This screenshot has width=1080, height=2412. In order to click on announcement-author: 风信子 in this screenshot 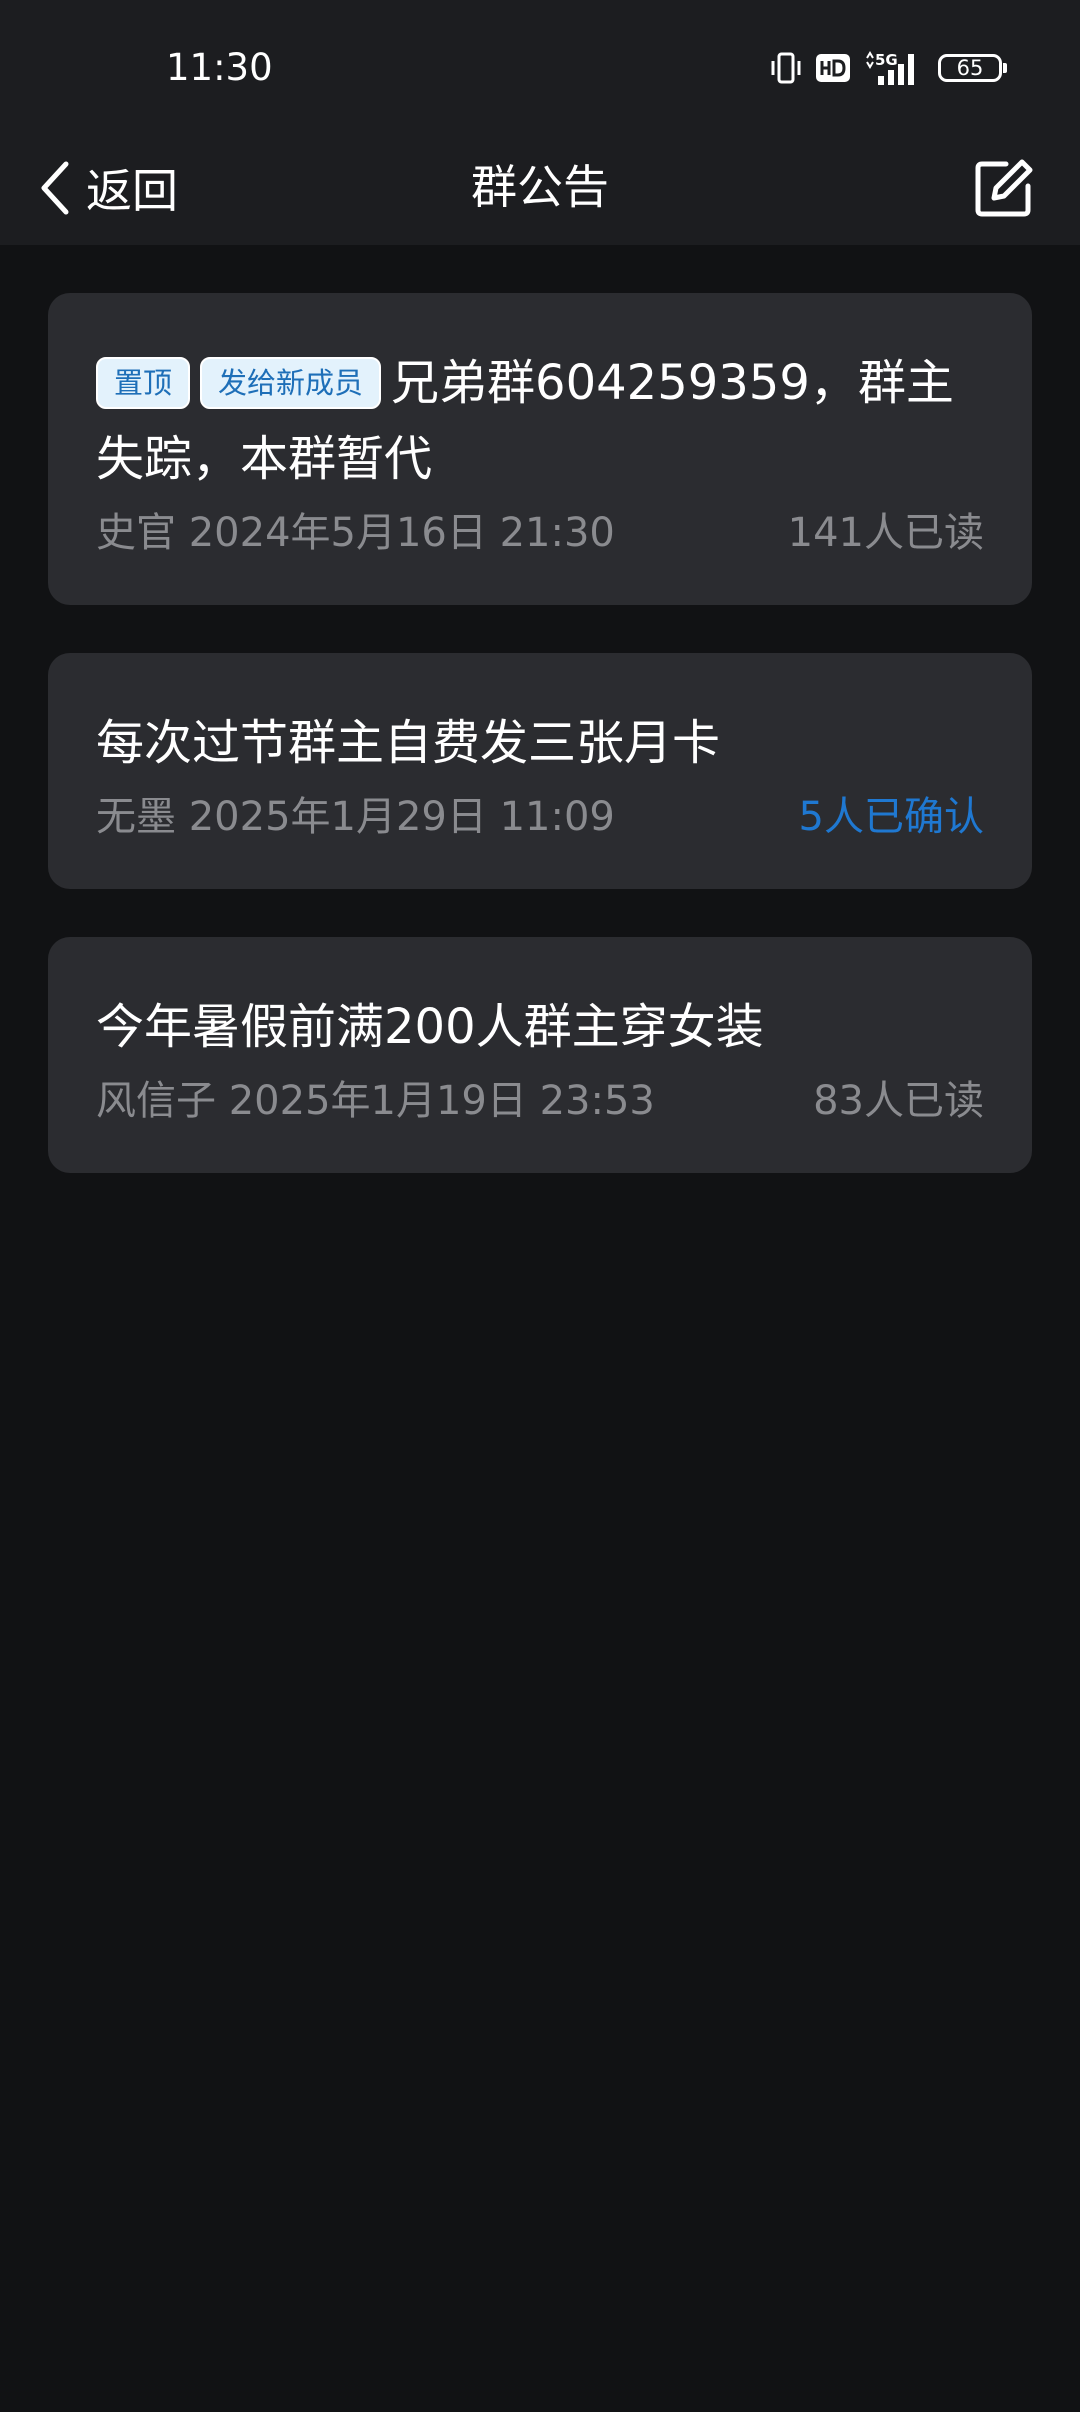, I will do `click(156, 1101)`.